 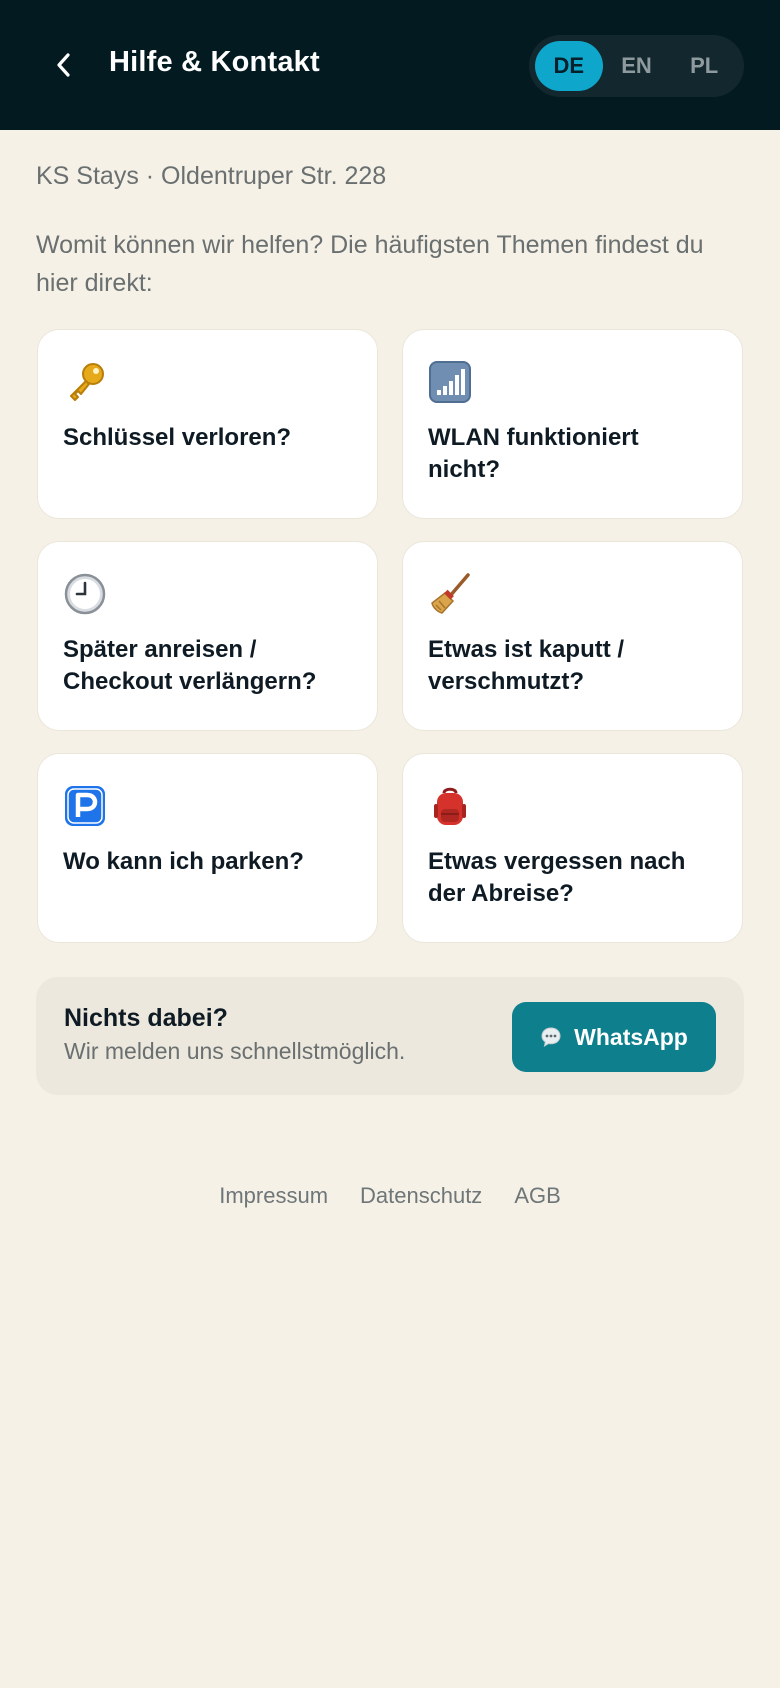 What do you see at coordinates (557, 877) in the screenshot?
I see `topic-label: Etwas vergessen nach der Abreise?` at bounding box center [557, 877].